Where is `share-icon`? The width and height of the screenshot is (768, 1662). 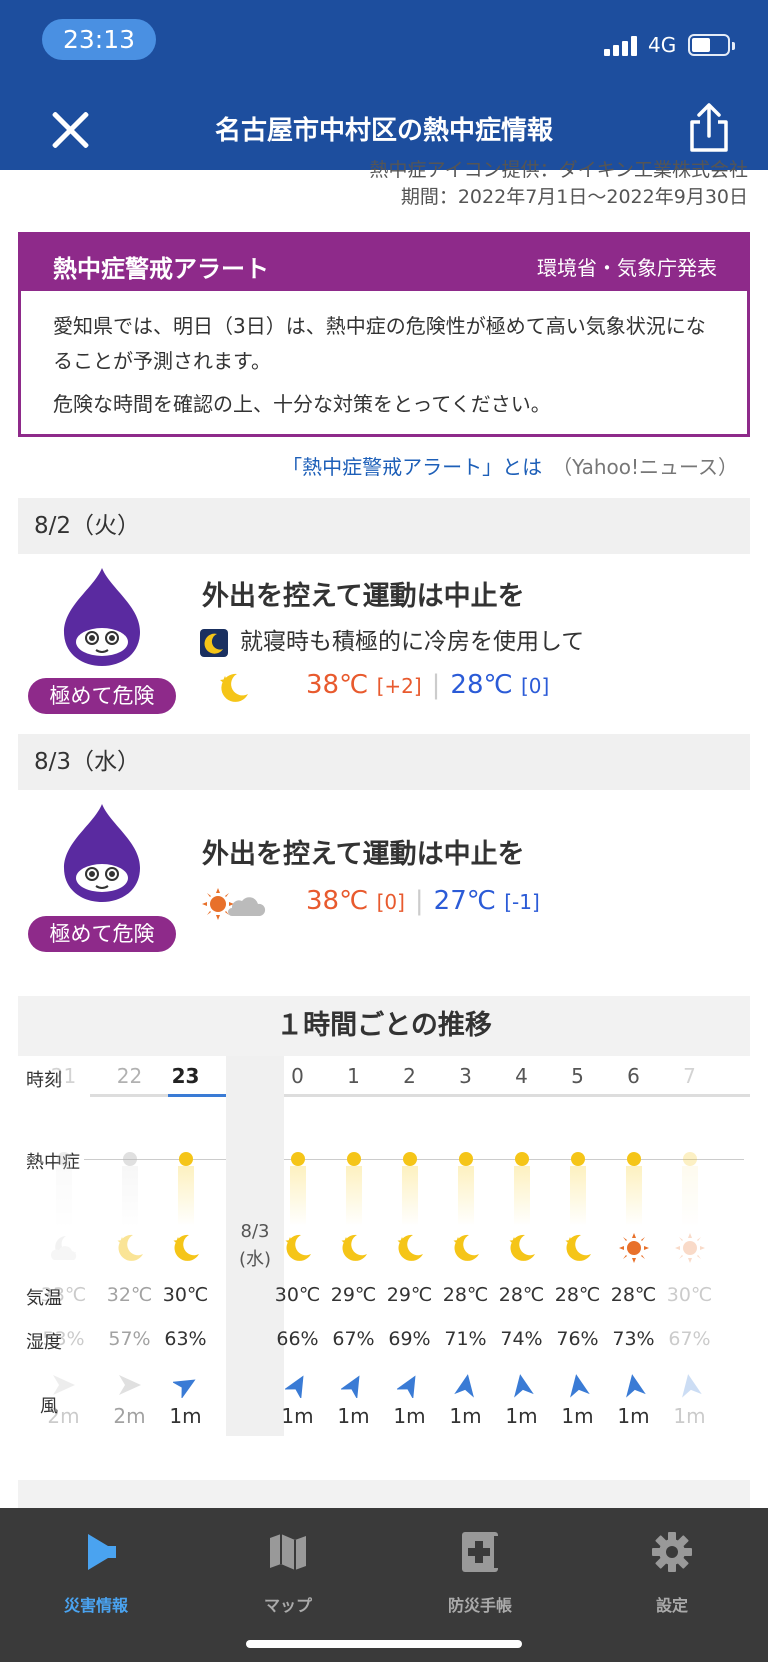
share-icon is located at coordinates (709, 127).